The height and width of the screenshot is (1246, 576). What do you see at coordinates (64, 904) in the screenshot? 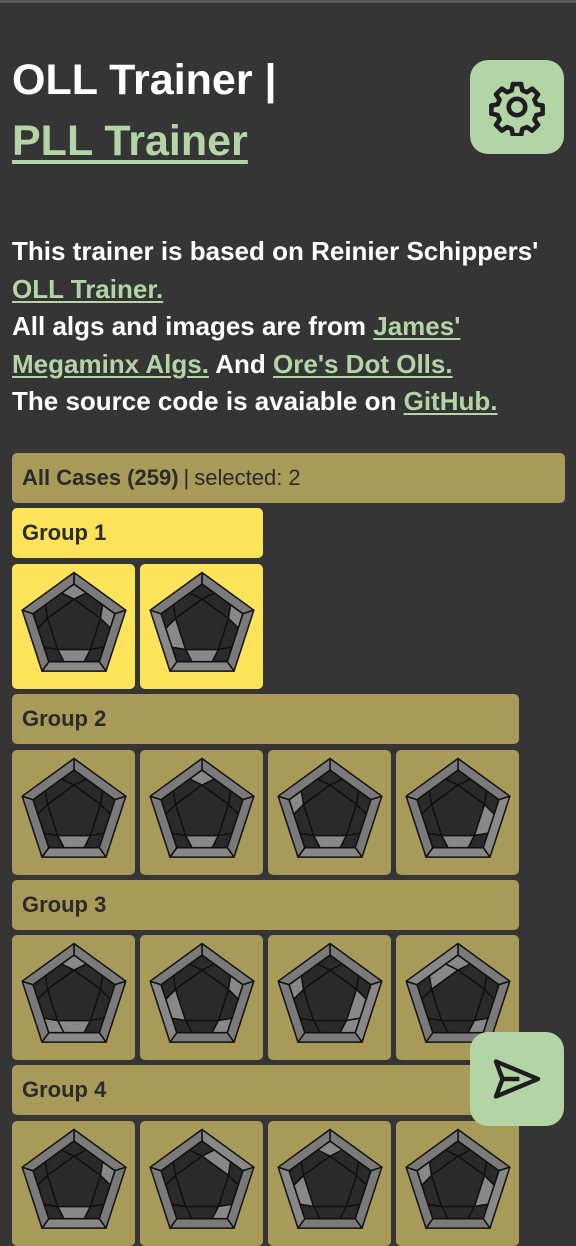
I see `group-label: Group 3` at bounding box center [64, 904].